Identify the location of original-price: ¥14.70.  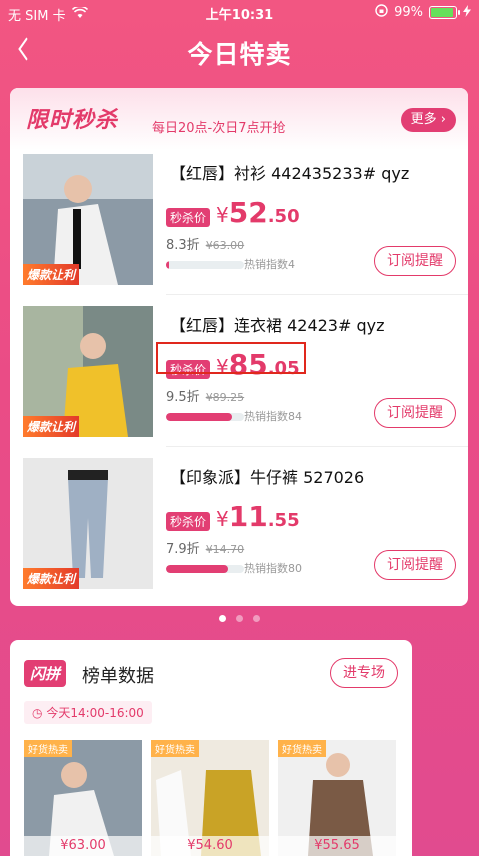
(225, 549).